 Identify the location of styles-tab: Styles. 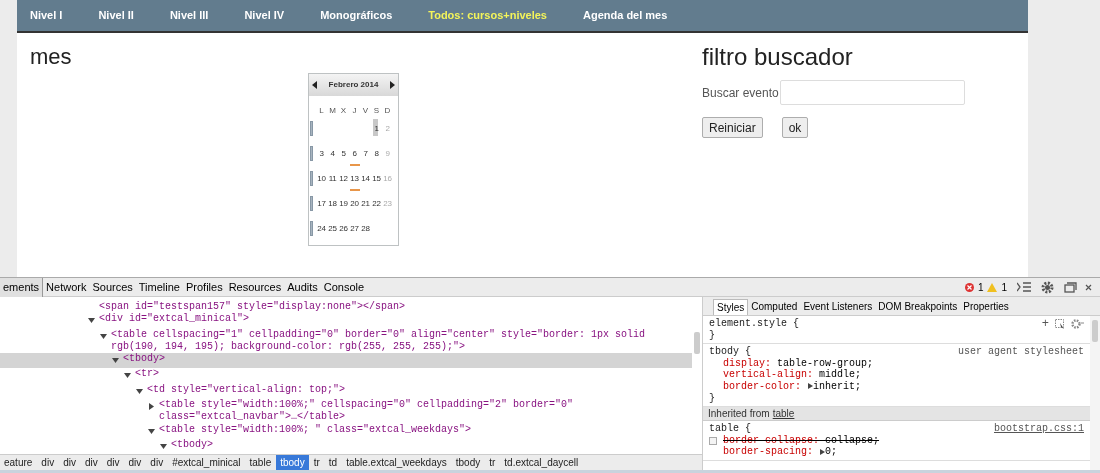
(731, 307).